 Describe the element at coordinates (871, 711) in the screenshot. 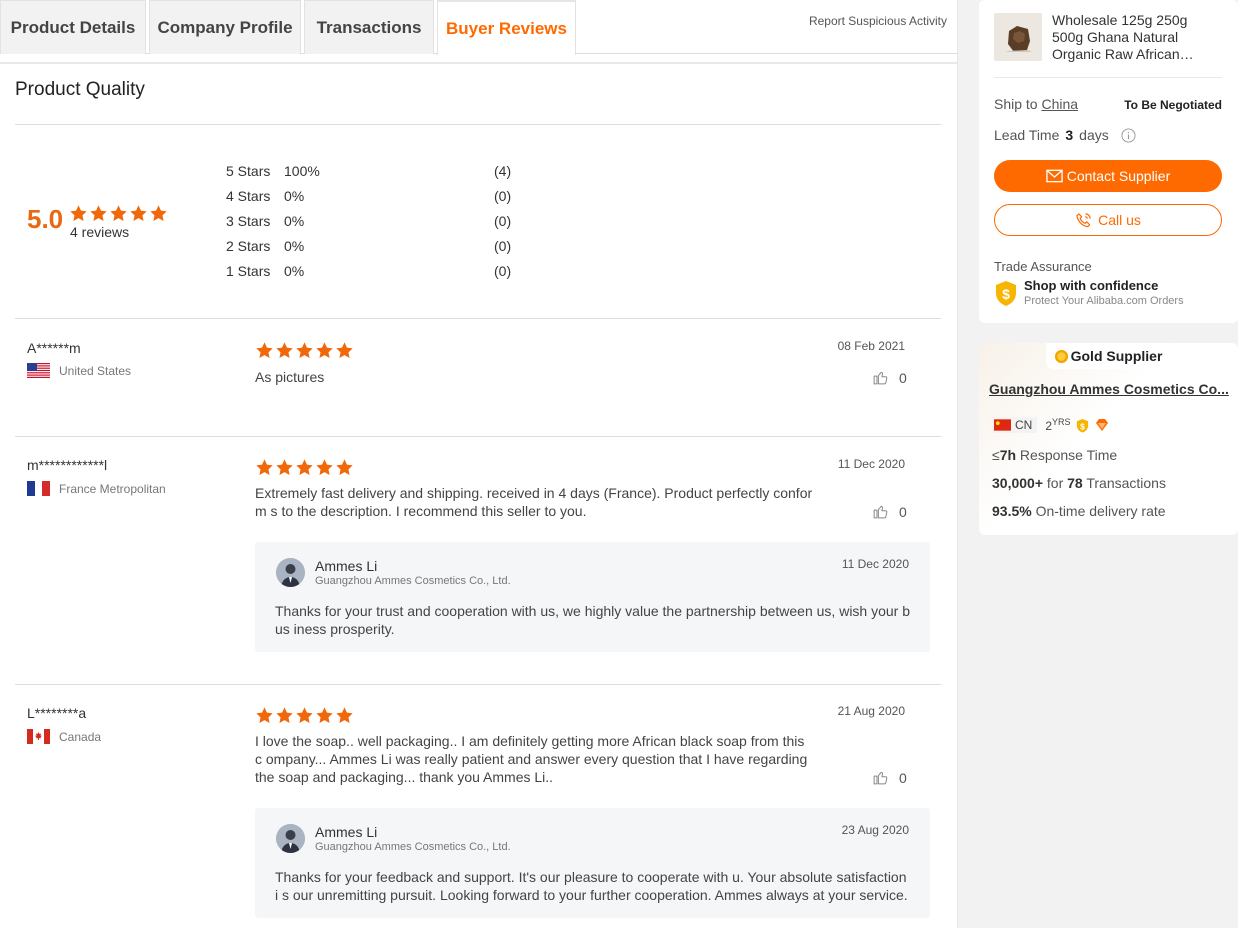

I see `review-date: 21 Aug 2020` at that location.